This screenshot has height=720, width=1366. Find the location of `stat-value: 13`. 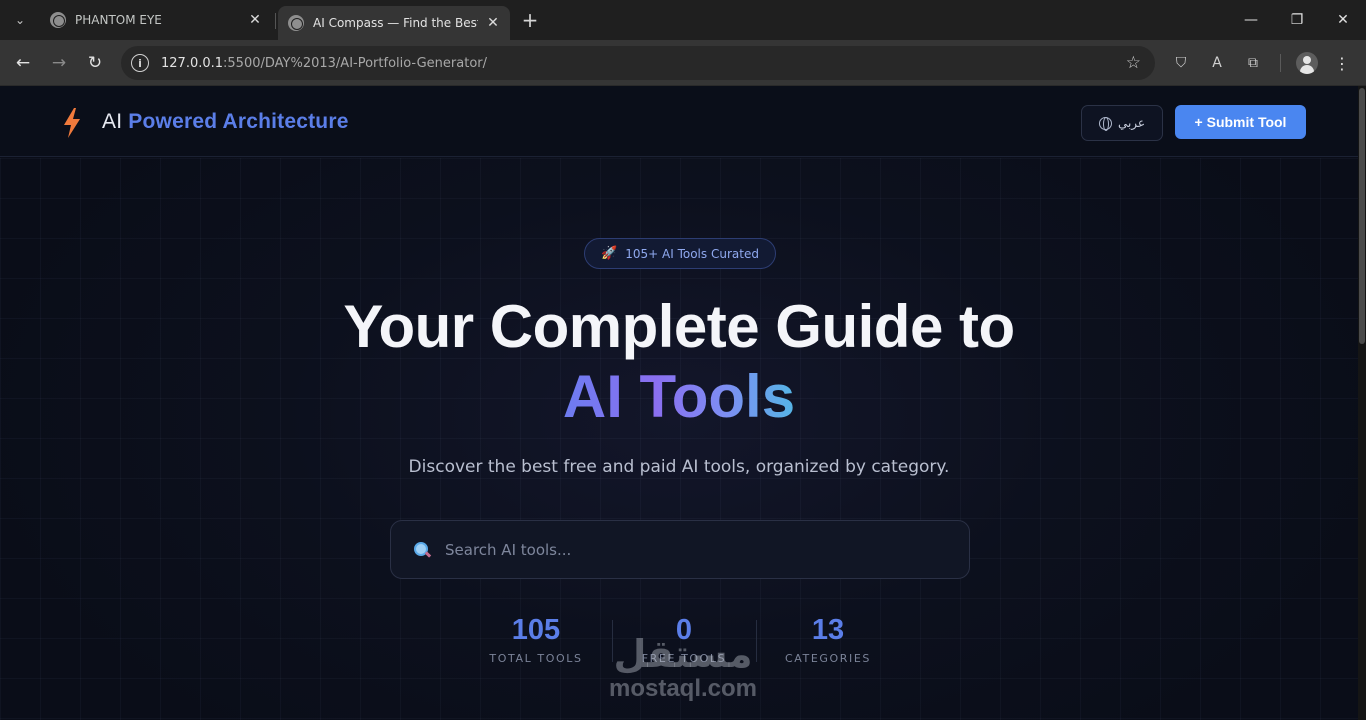

stat-value: 13 is located at coordinates (828, 630).